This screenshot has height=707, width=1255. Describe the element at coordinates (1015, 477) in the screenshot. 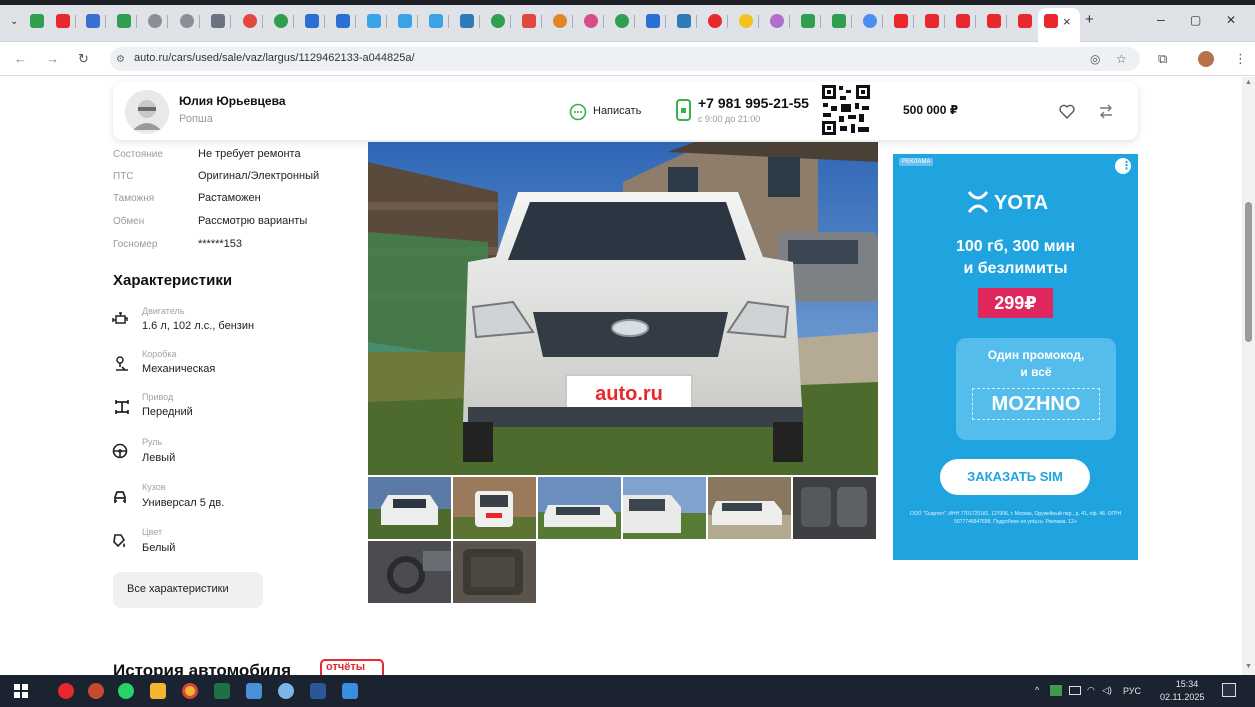

I see `ad-order-sim-button: ЗАКАЗАТЬ SIM` at that location.